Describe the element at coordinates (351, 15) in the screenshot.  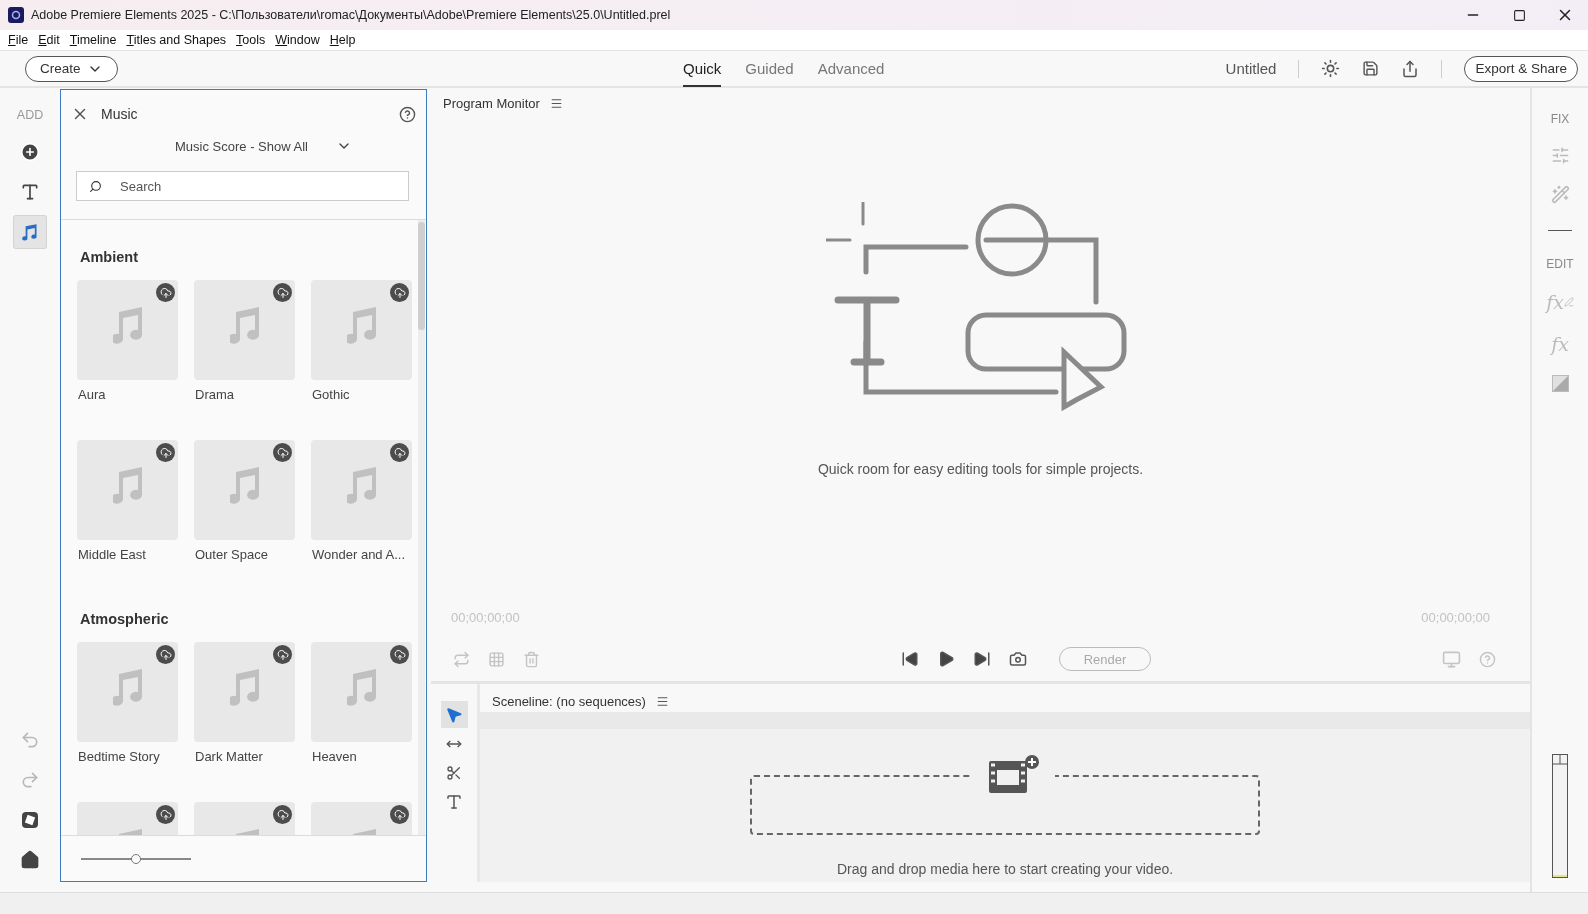
I see `window-title: Adobe Premiere Elements 2025 - C:\Пользователи\romac\Документы\Adobe\Premiere Elements\25.0\Untitled.prel` at that location.